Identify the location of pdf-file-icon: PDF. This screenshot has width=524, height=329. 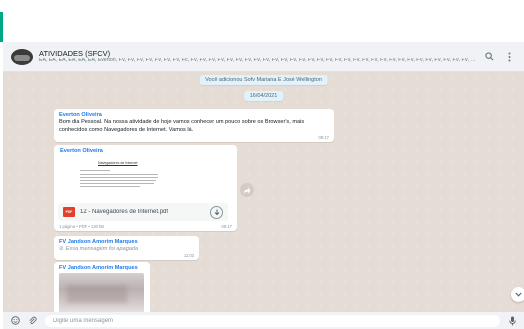
(69, 212).